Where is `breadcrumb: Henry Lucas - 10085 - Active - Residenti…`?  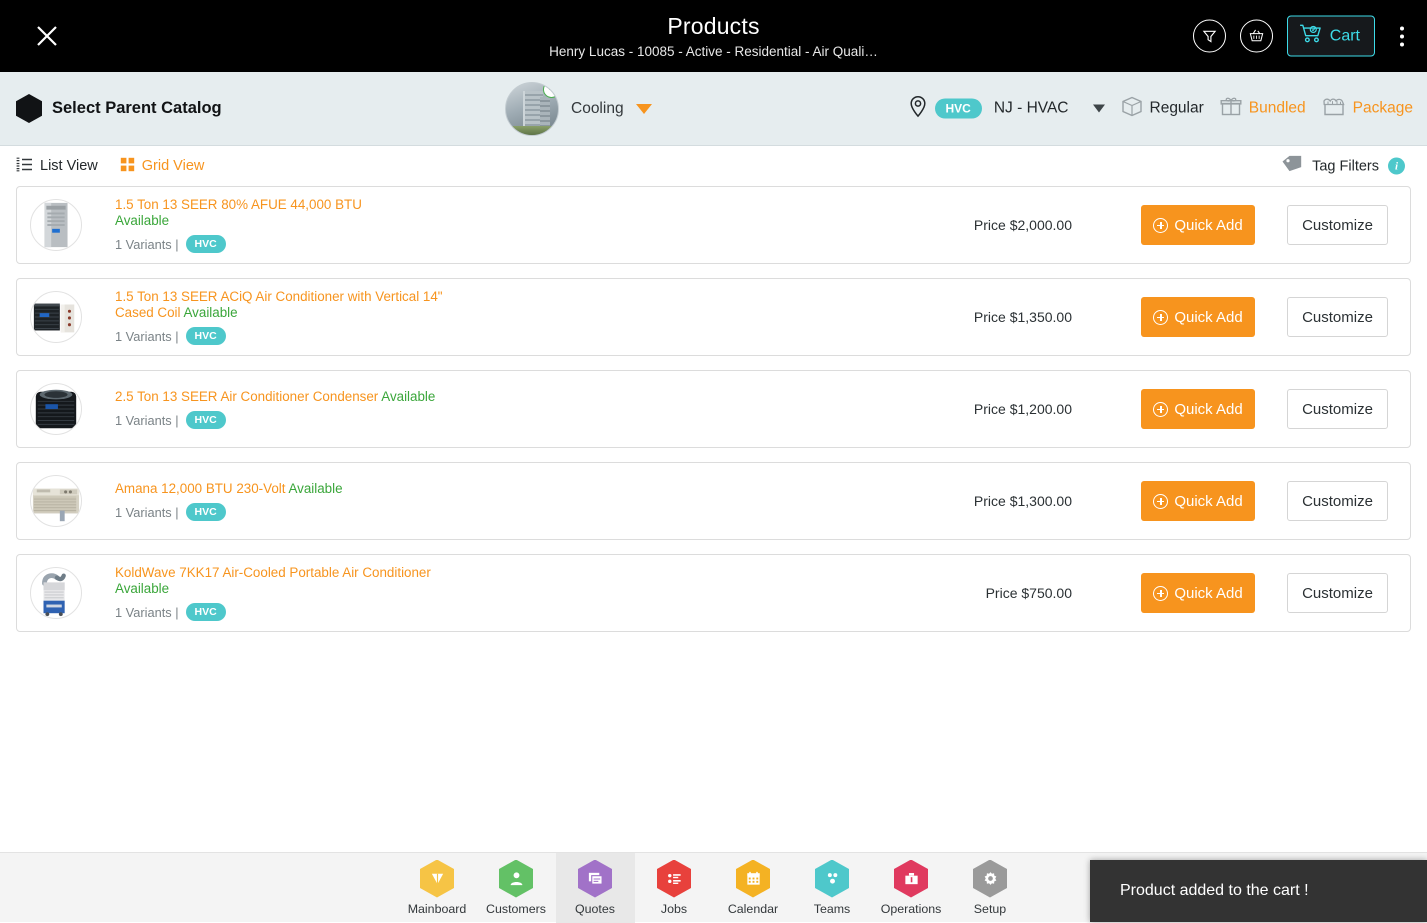
breadcrumb: Henry Lucas - 10085 - Active - Residenti… is located at coordinates (713, 51).